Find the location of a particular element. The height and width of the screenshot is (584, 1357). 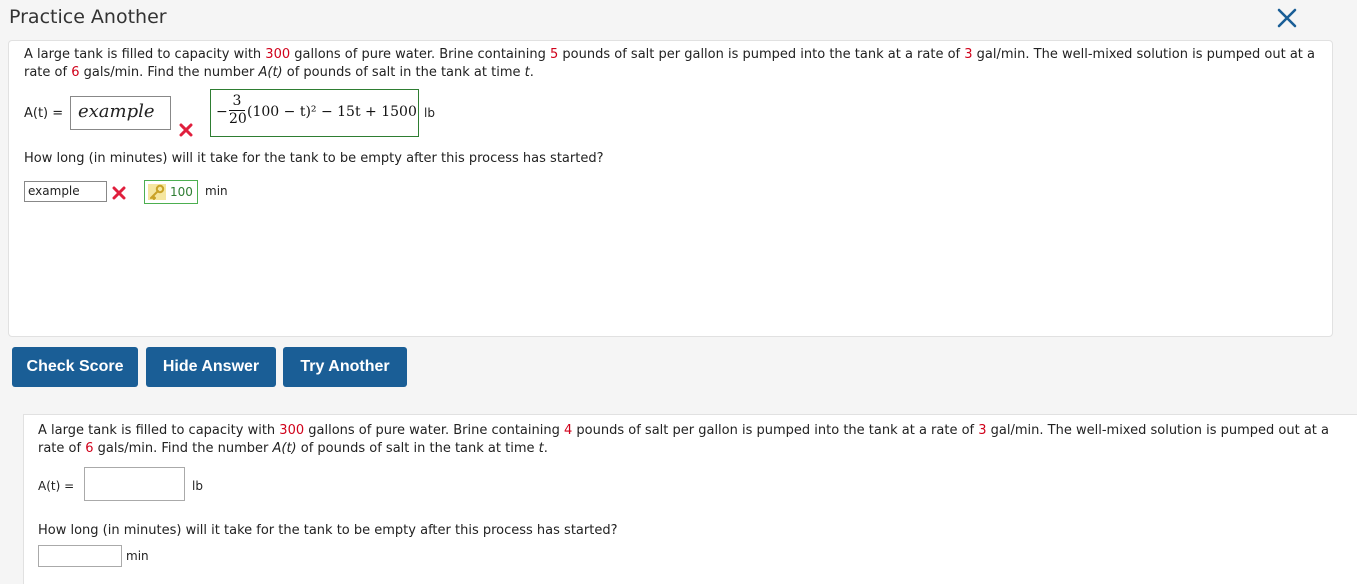

correct-answer-box: − 3 20 (100 − t)² − 15t + 1500 is located at coordinates (314, 113).